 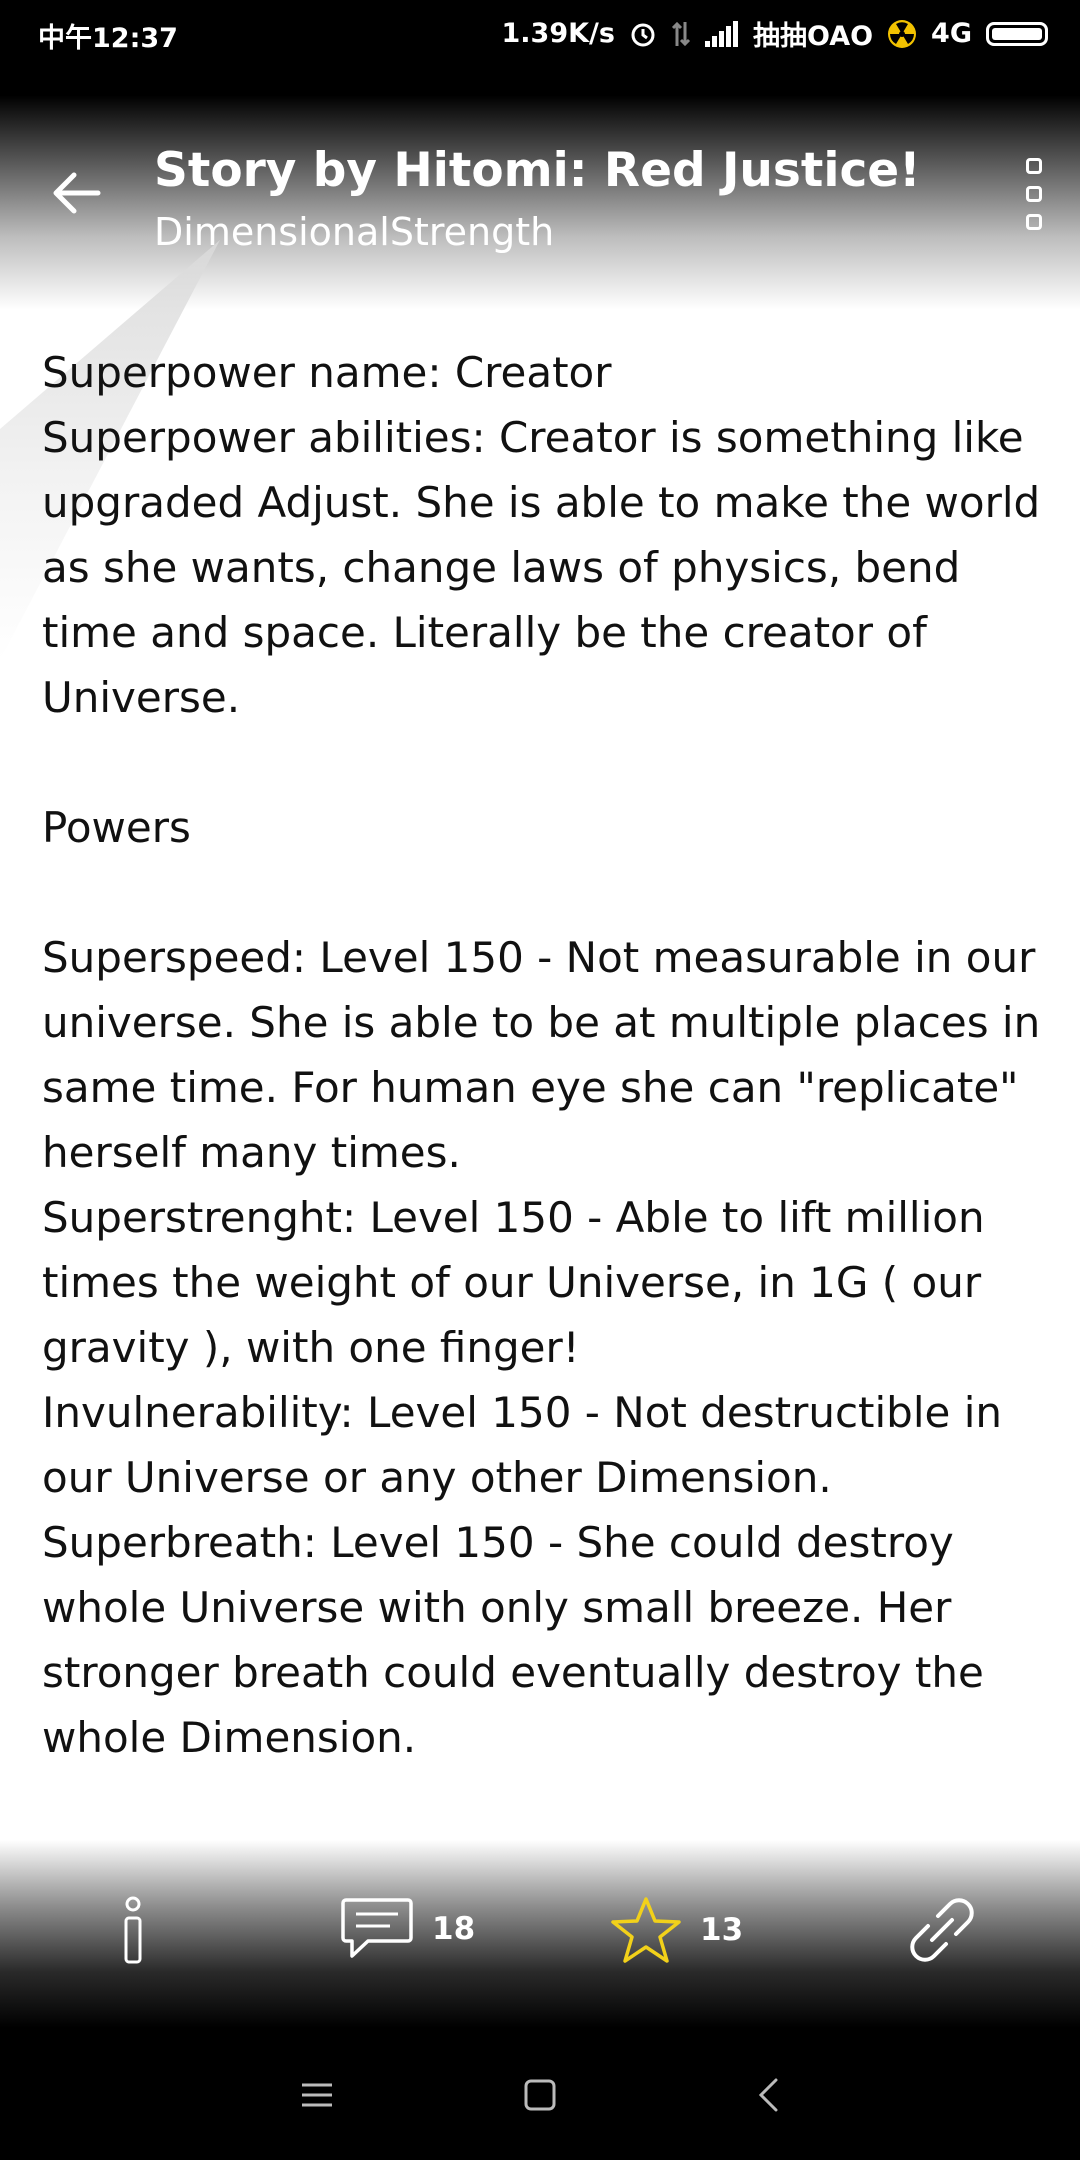 I want to click on menu-icon, so click(x=317, y=2095).